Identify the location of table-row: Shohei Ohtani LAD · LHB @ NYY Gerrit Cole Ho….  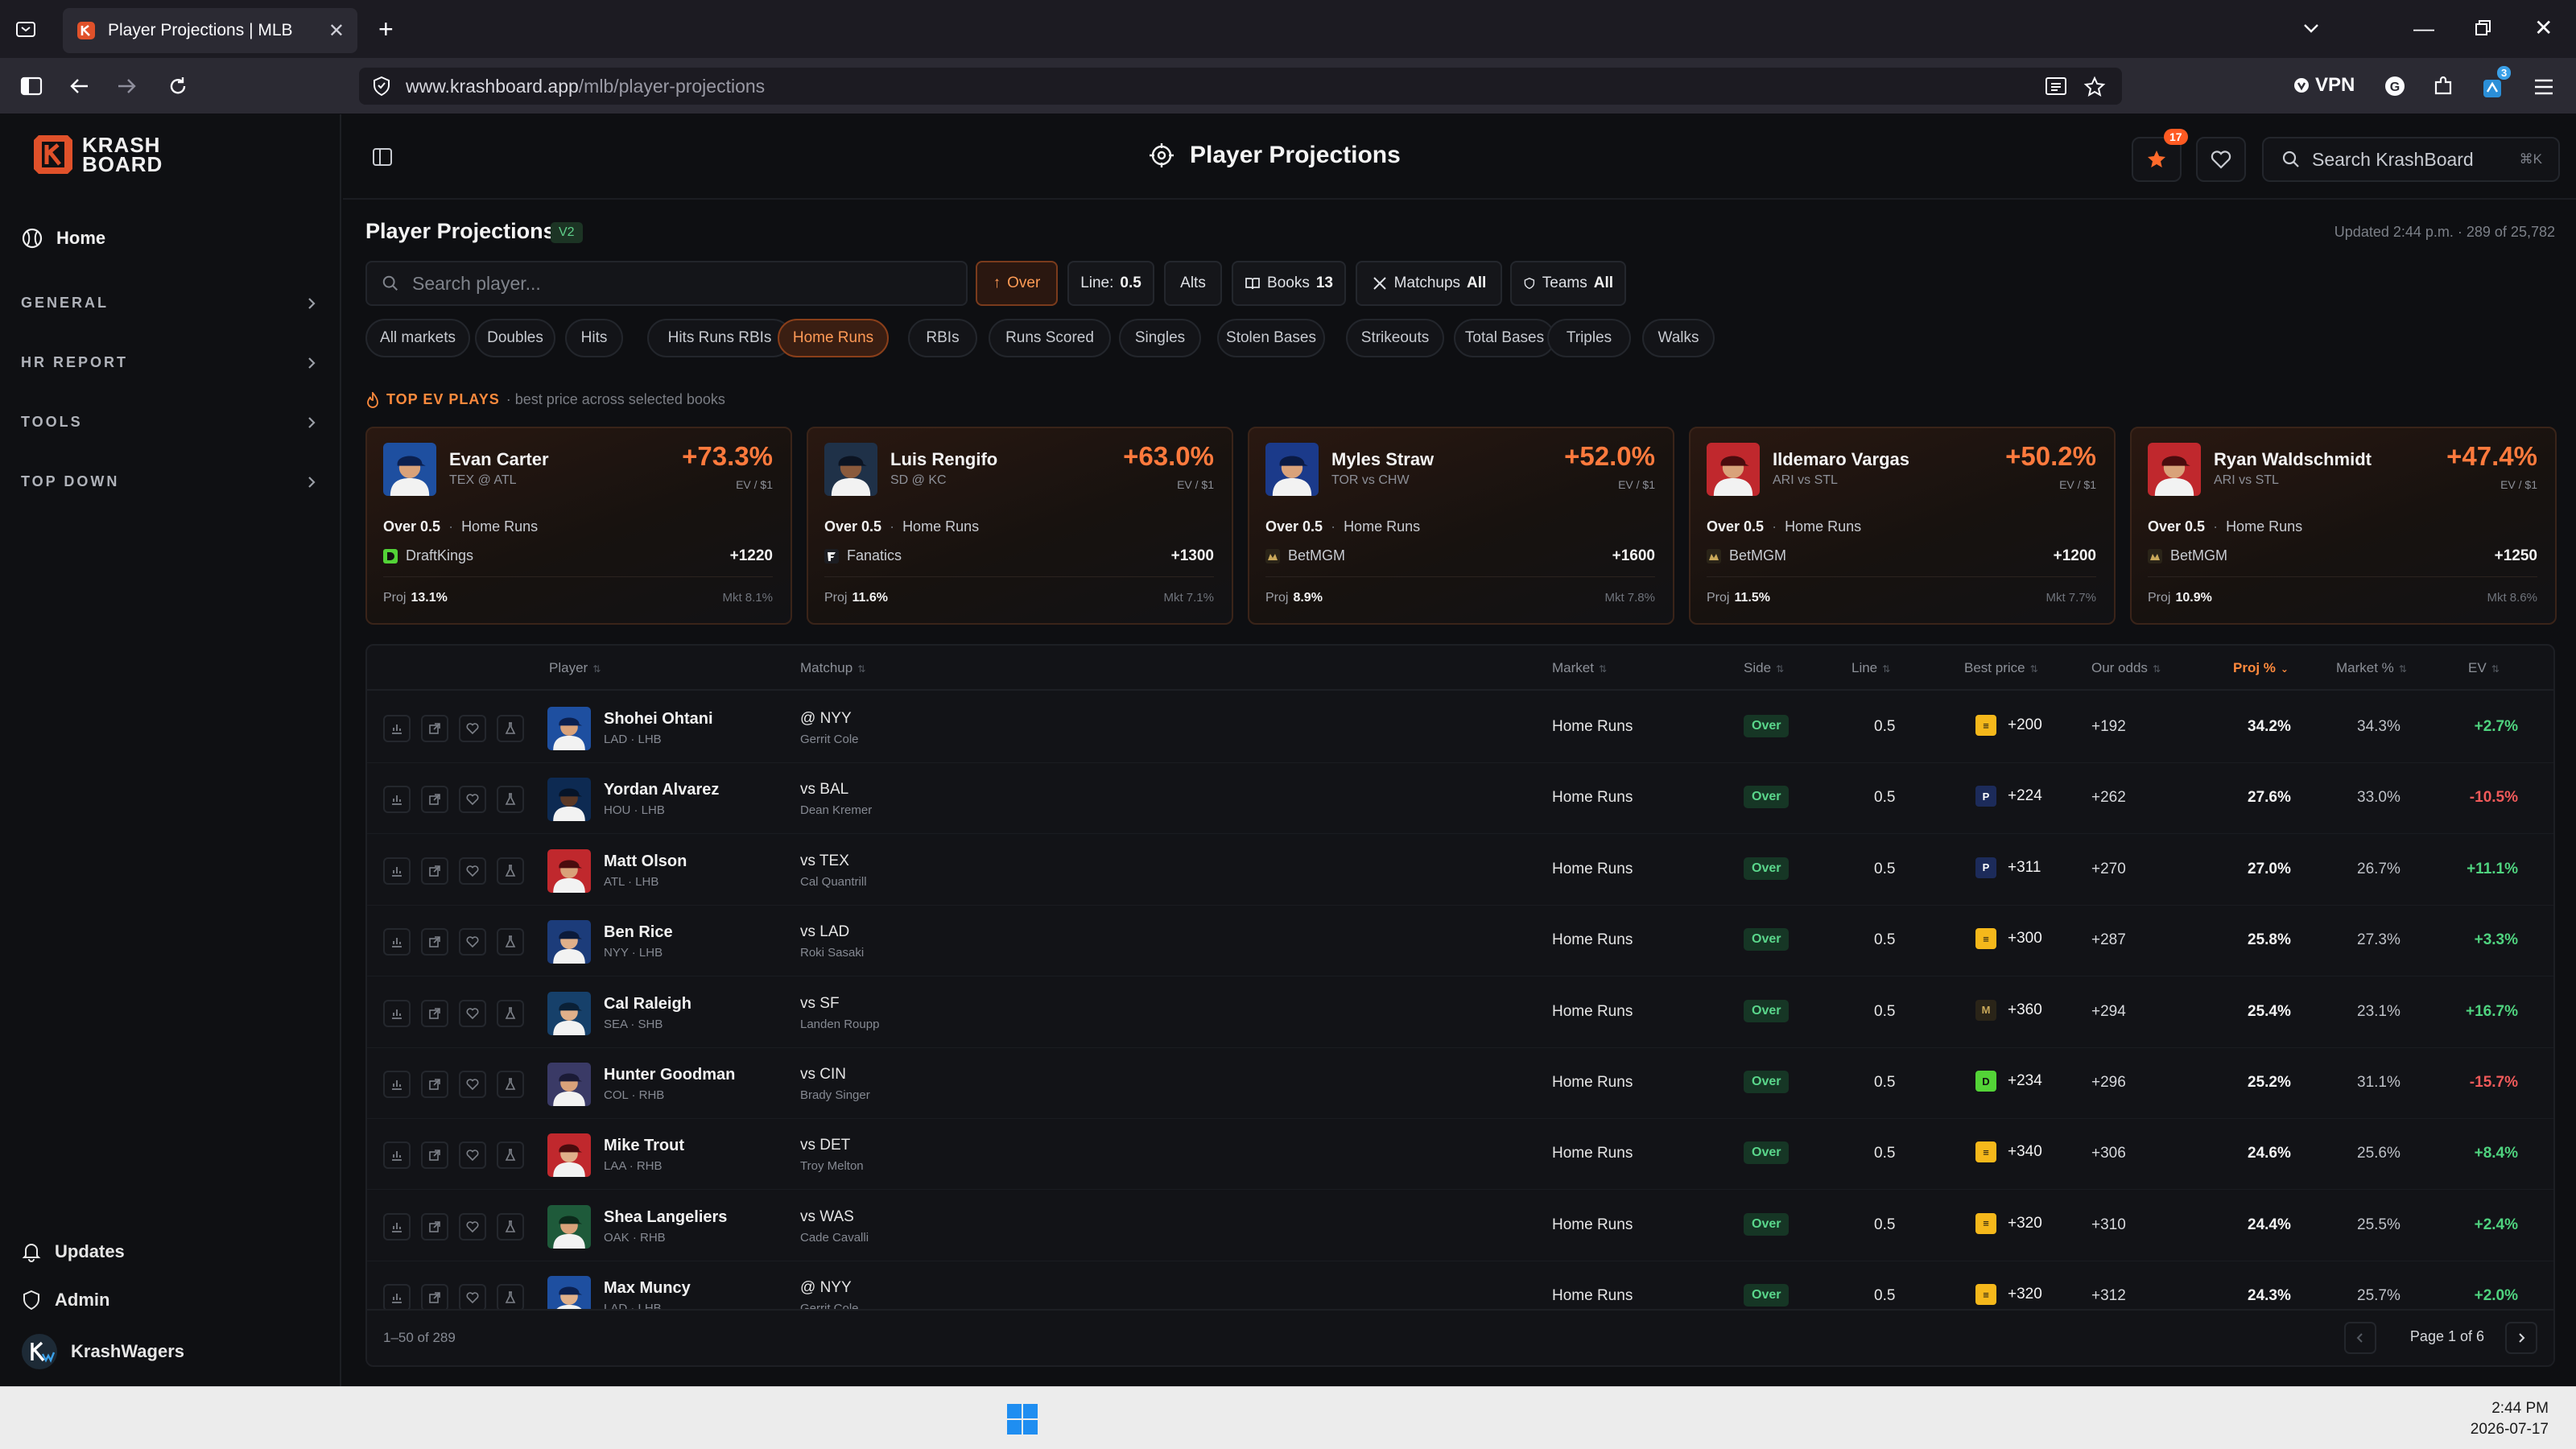
(1460, 727).